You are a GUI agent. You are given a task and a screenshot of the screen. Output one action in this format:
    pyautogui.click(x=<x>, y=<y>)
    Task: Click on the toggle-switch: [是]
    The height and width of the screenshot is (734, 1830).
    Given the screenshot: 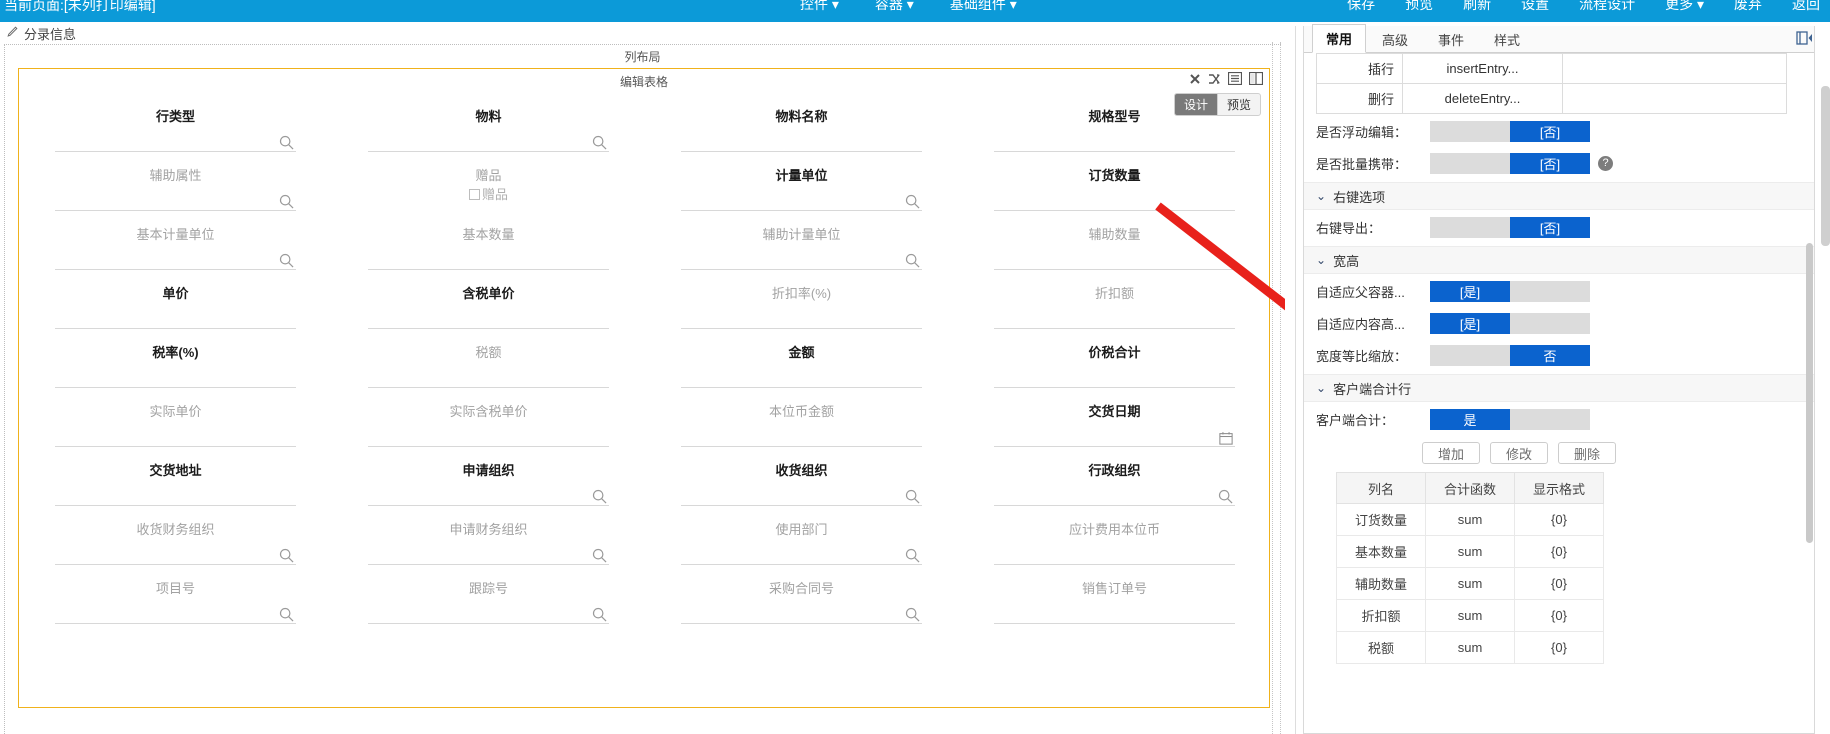 What is the action you would take?
    pyautogui.click(x=1510, y=323)
    